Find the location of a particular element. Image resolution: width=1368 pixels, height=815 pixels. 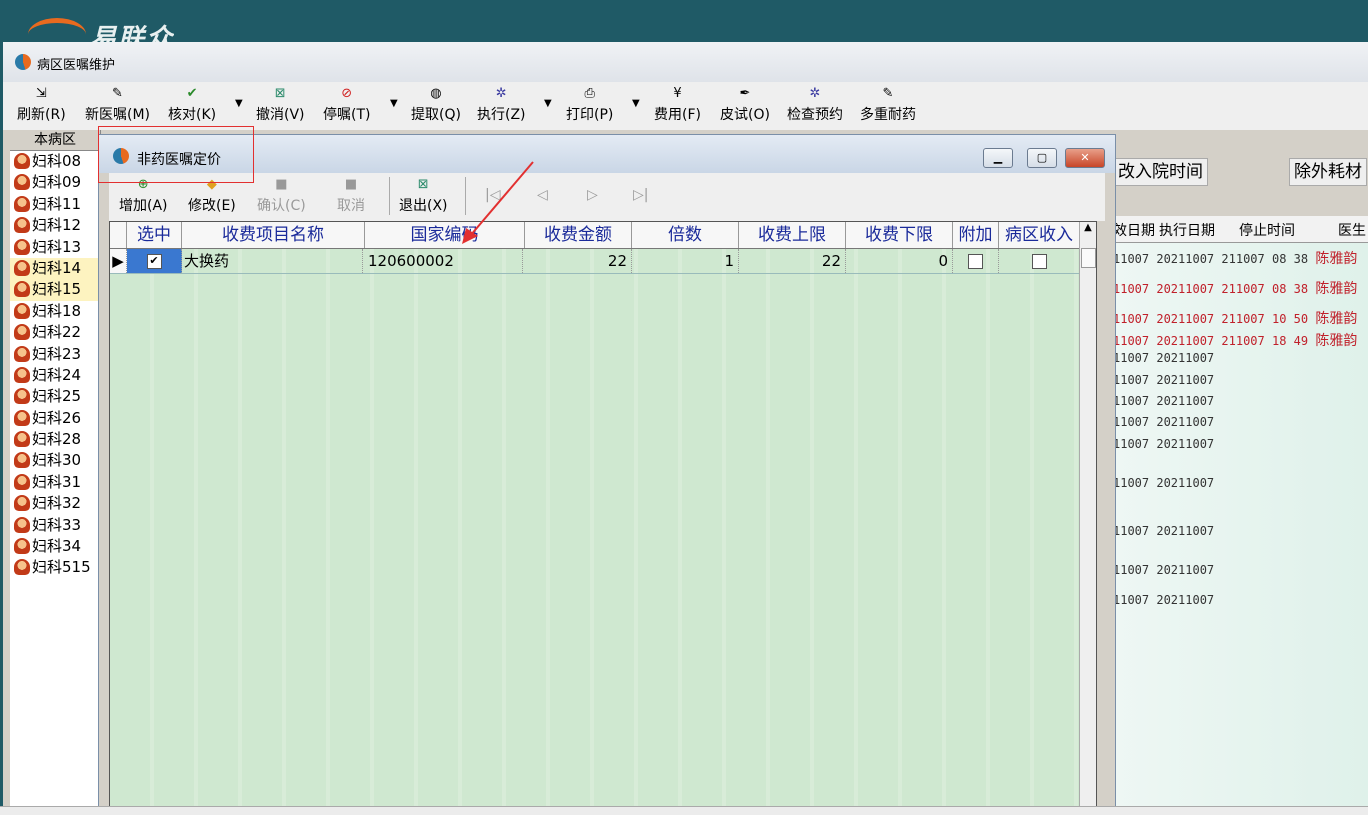

patient-item: 妇科14 is located at coordinates (55, 268).